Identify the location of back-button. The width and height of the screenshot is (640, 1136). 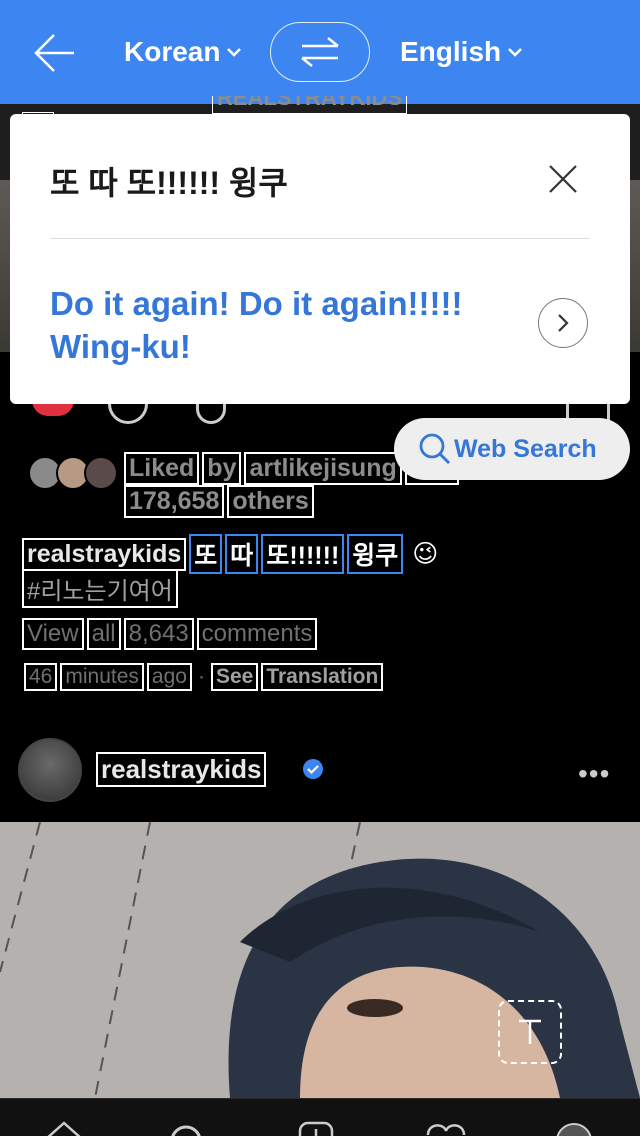
(55, 53).